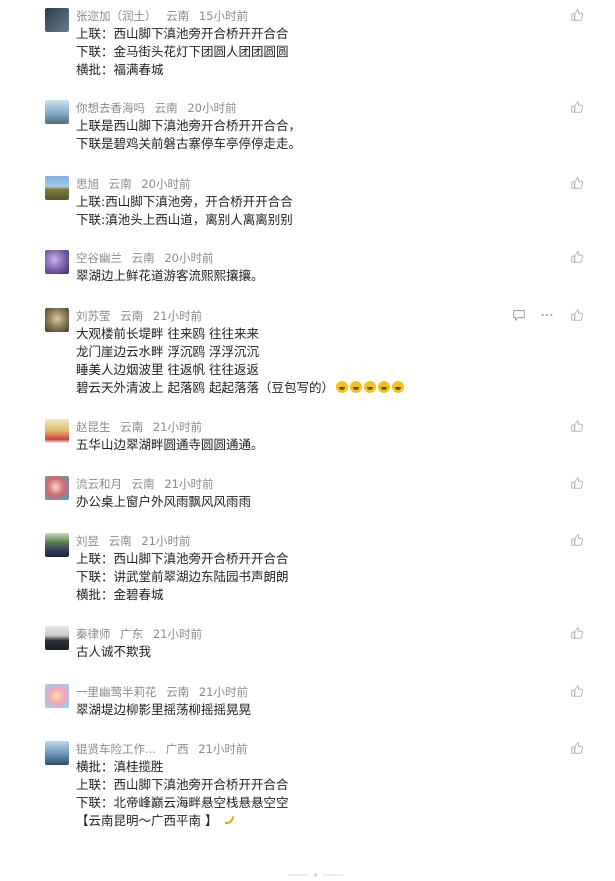  I want to click on comment-line: 横批：福满春城, so click(120, 69).